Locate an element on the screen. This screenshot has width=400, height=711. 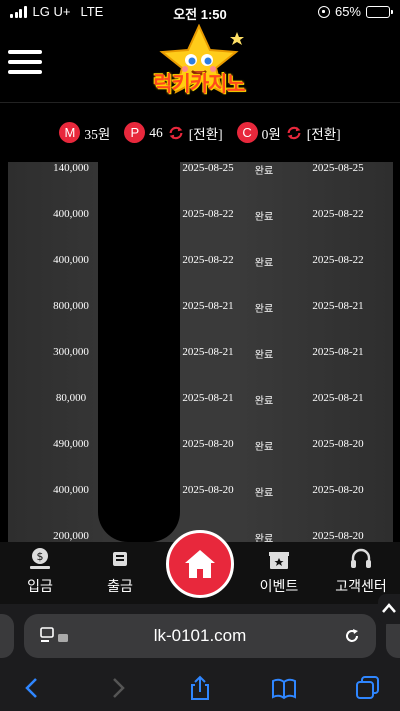
nav-event: 이벤트 is located at coordinates (279, 571).